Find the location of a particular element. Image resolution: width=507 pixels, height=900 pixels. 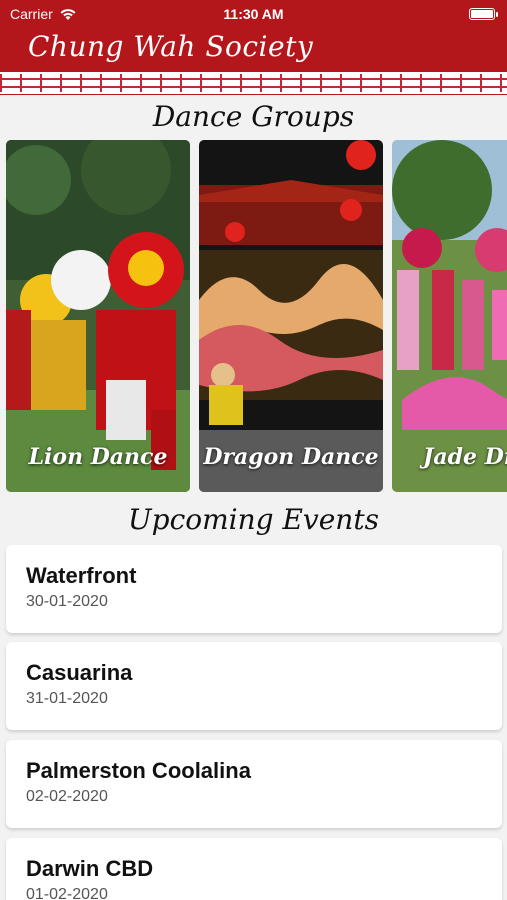

battery-level is located at coordinates (482, 14).